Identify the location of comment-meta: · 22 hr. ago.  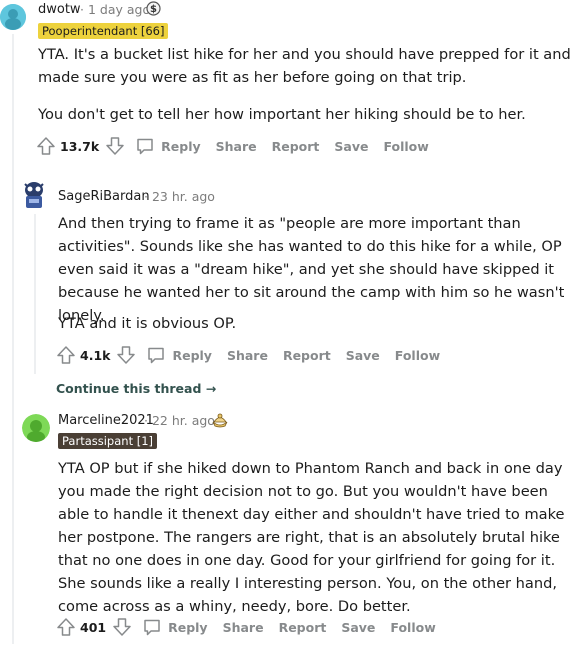
(179, 420).